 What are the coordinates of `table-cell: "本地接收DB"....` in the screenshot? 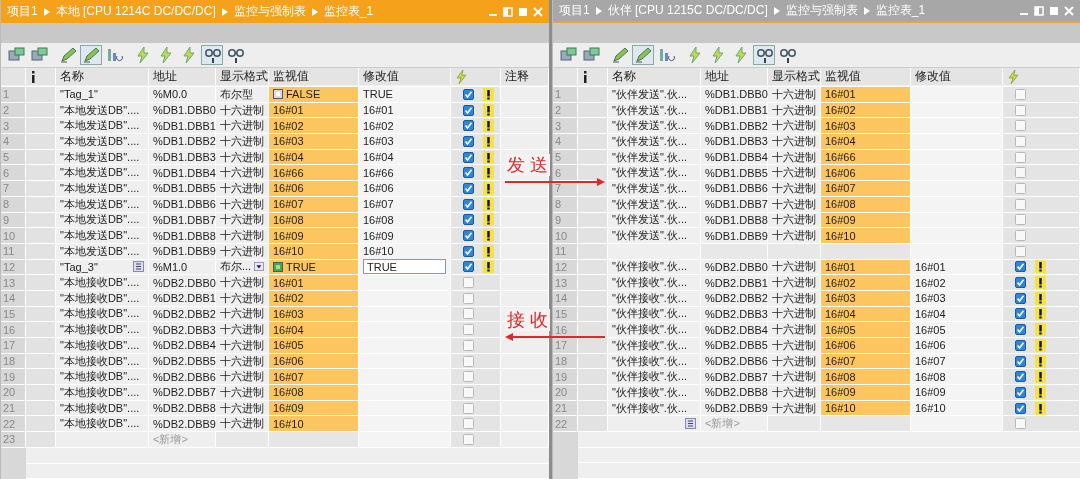 It's located at (102, 377).